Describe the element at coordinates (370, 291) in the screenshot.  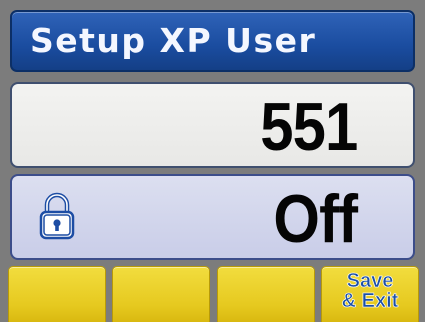
I see `save-exit-label: Save & Exit` at that location.